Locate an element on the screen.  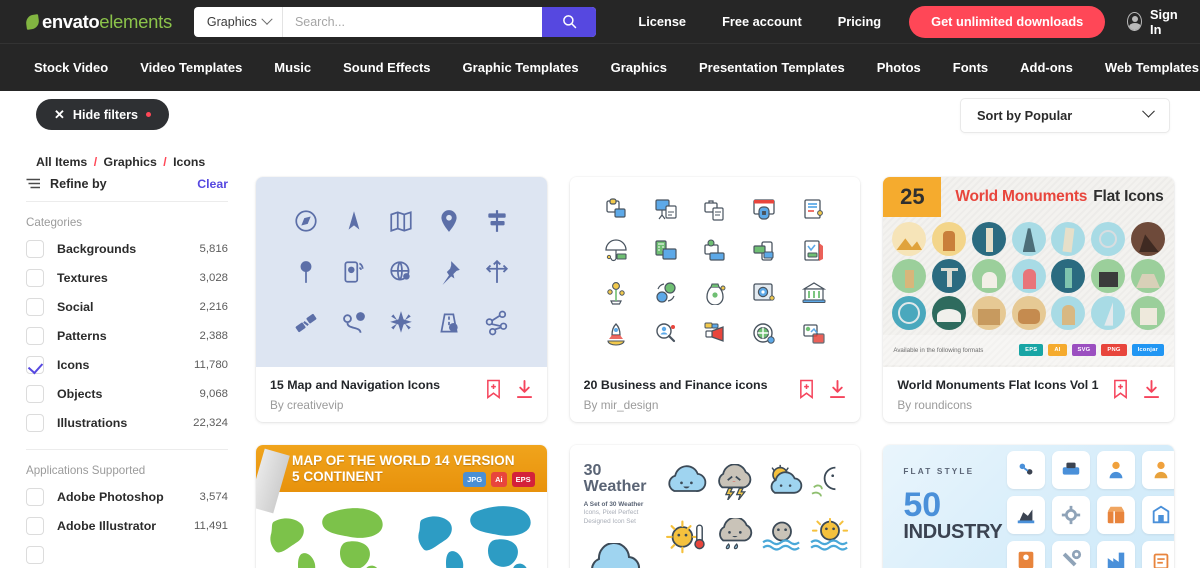
world-map-title-line1: MAP OF THE WORLD 14 VERSION is located at coordinates (403, 461).